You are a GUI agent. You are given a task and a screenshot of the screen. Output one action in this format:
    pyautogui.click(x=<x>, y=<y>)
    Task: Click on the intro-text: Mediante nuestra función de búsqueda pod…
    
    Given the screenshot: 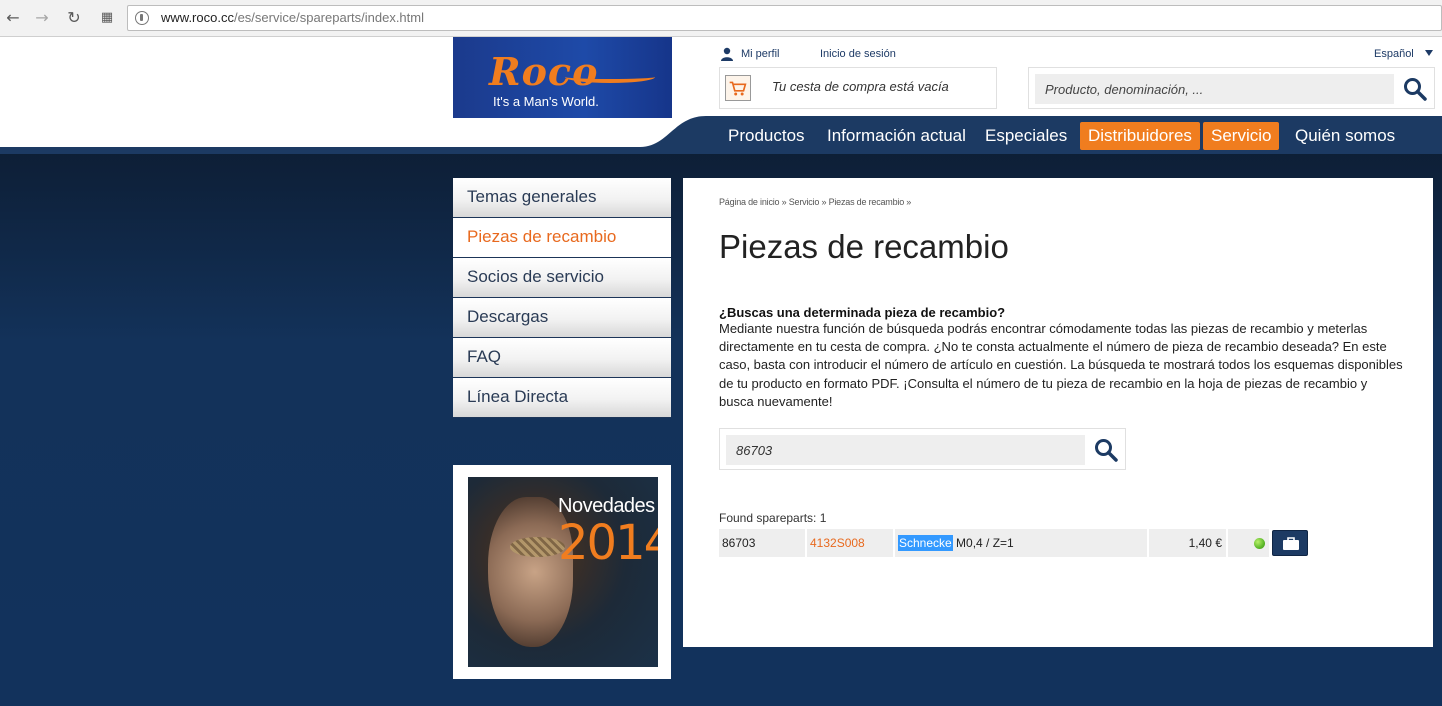 What is the action you would take?
    pyautogui.click(x=1061, y=365)
    